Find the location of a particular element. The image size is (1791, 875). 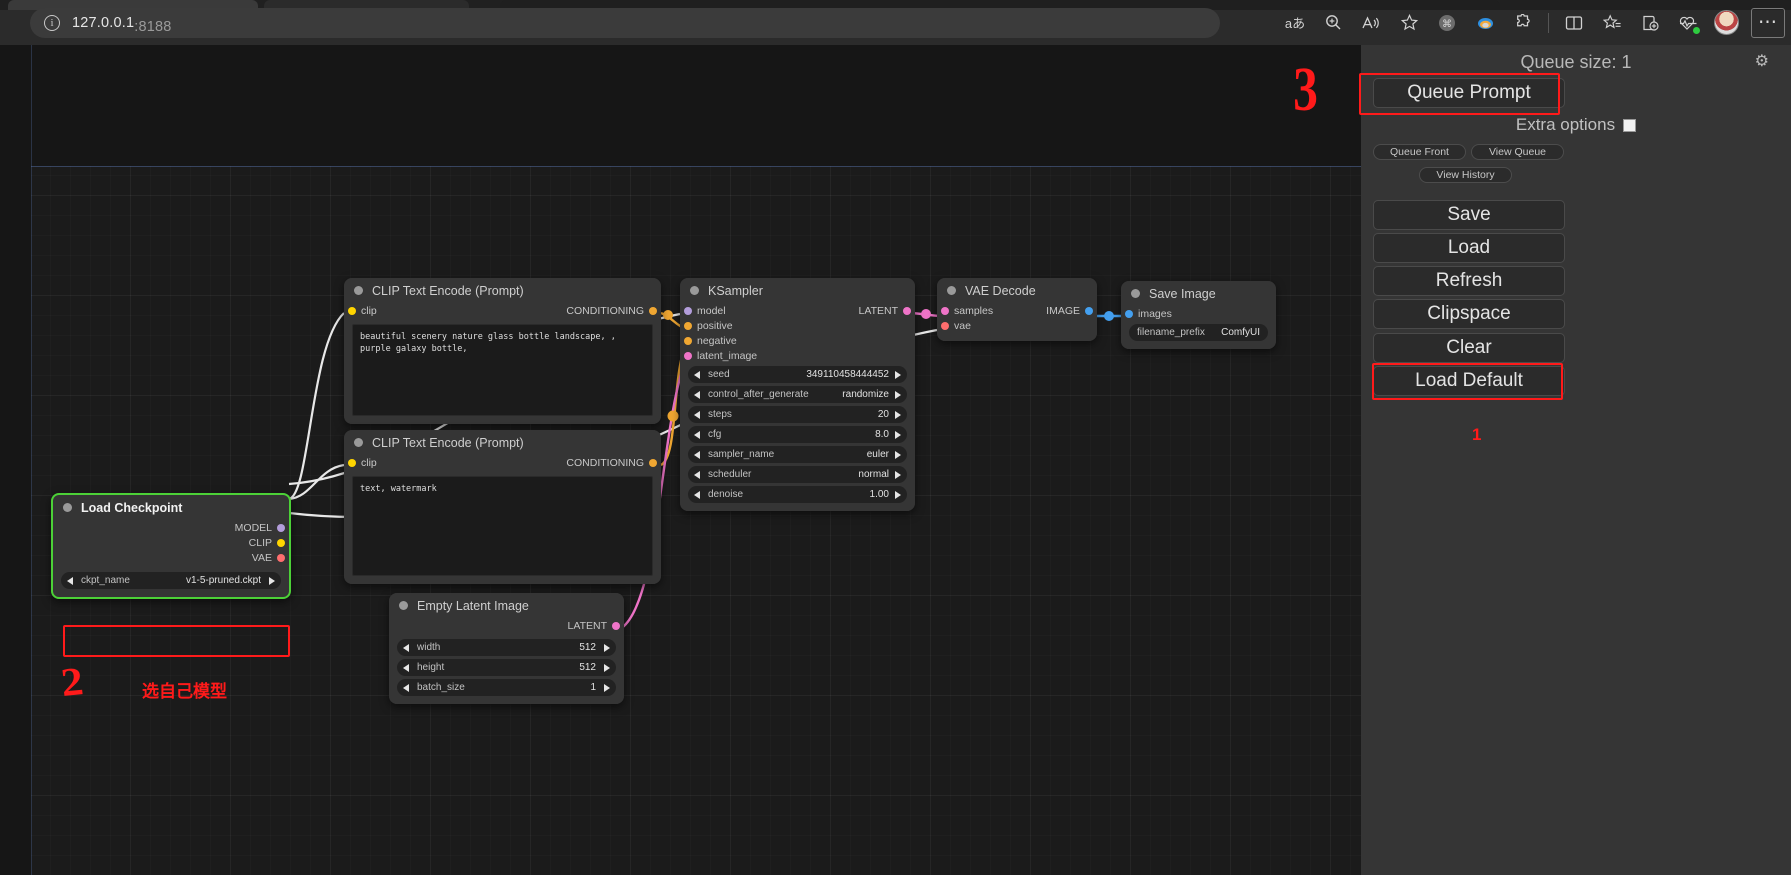

widget-width: width 512 is located at coordinates (506, 647).